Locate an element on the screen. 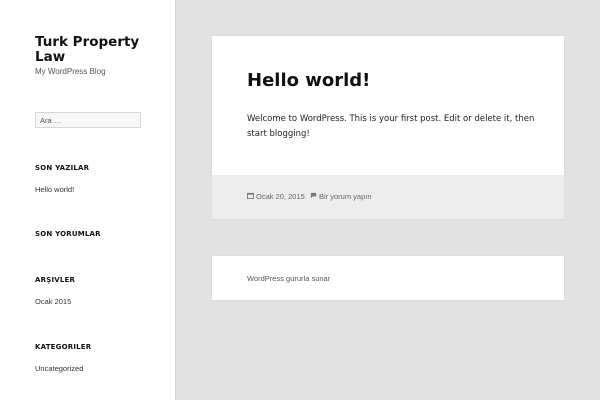  post-footer: Ocak 20, 2015 Bir yorum yapın is located at coordinates (388, 197).